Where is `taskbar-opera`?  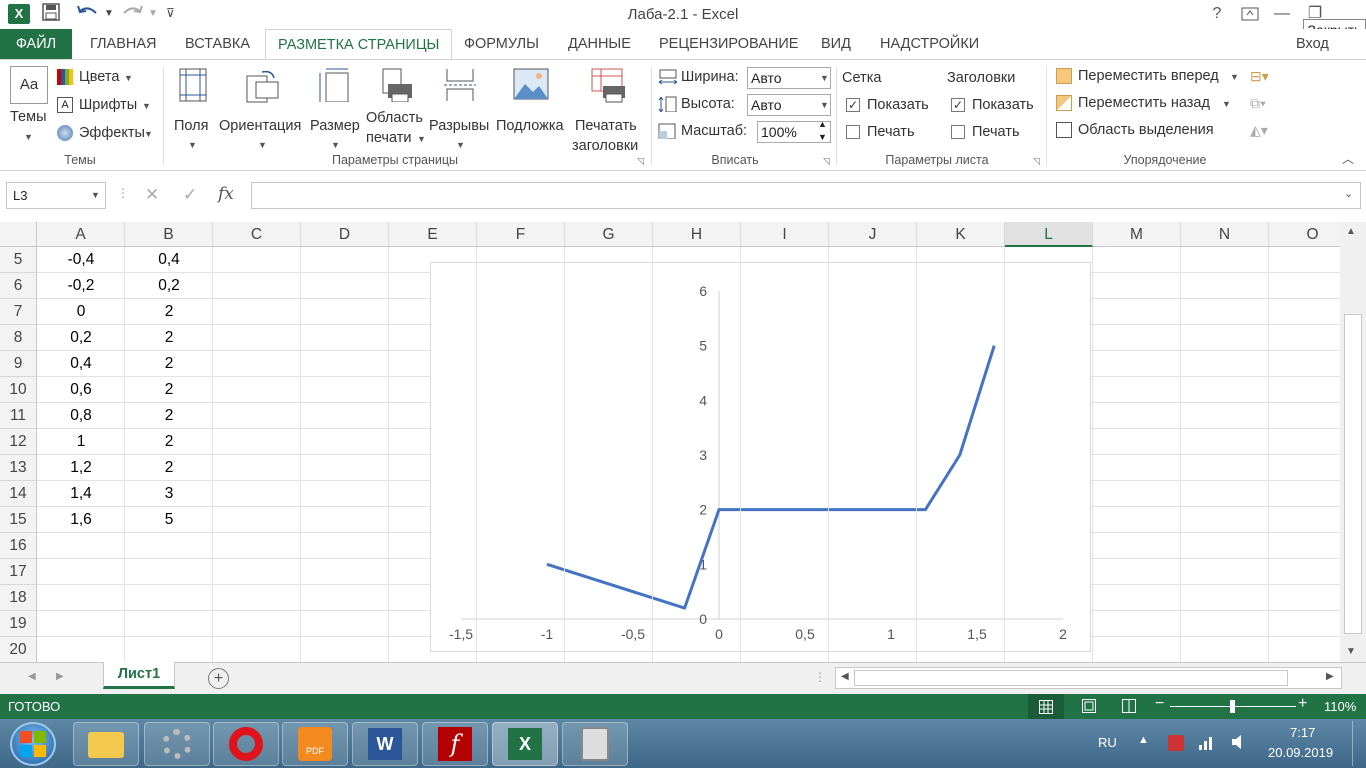 taskbar-opera is located at coordinates (246, 744).